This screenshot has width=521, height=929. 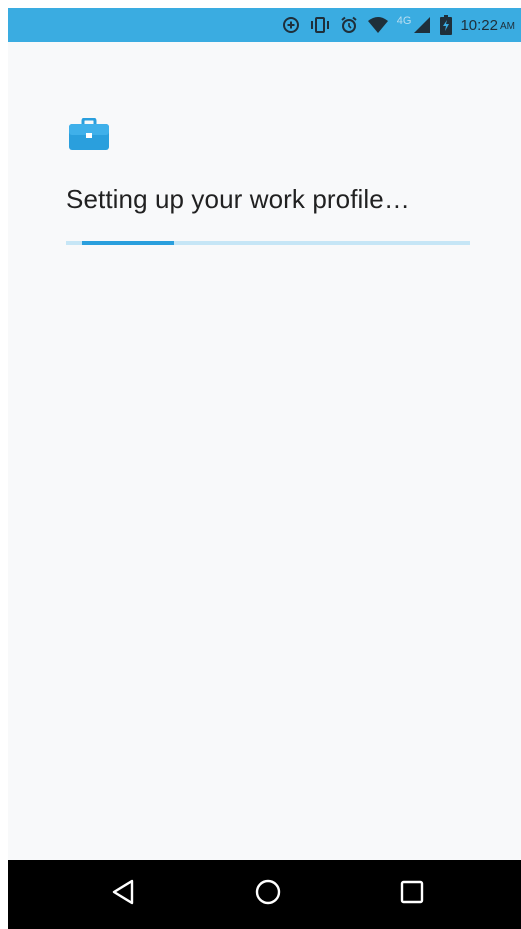 I want to click on home-button, so click(x=268, y=894).